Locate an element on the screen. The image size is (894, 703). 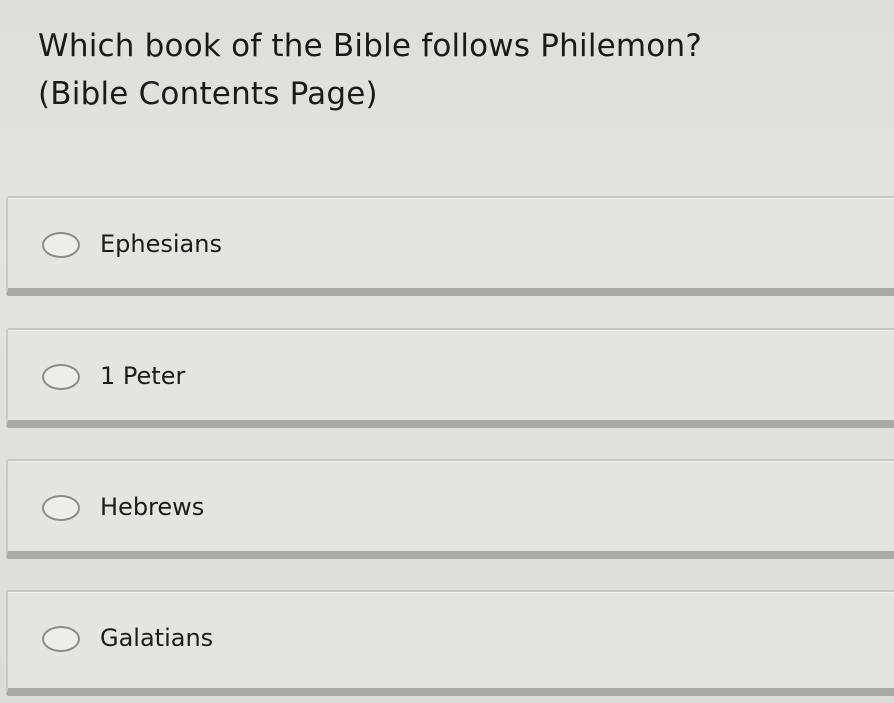
answer-option-hebrews: Hebrews is located at coordinates (450, 509).